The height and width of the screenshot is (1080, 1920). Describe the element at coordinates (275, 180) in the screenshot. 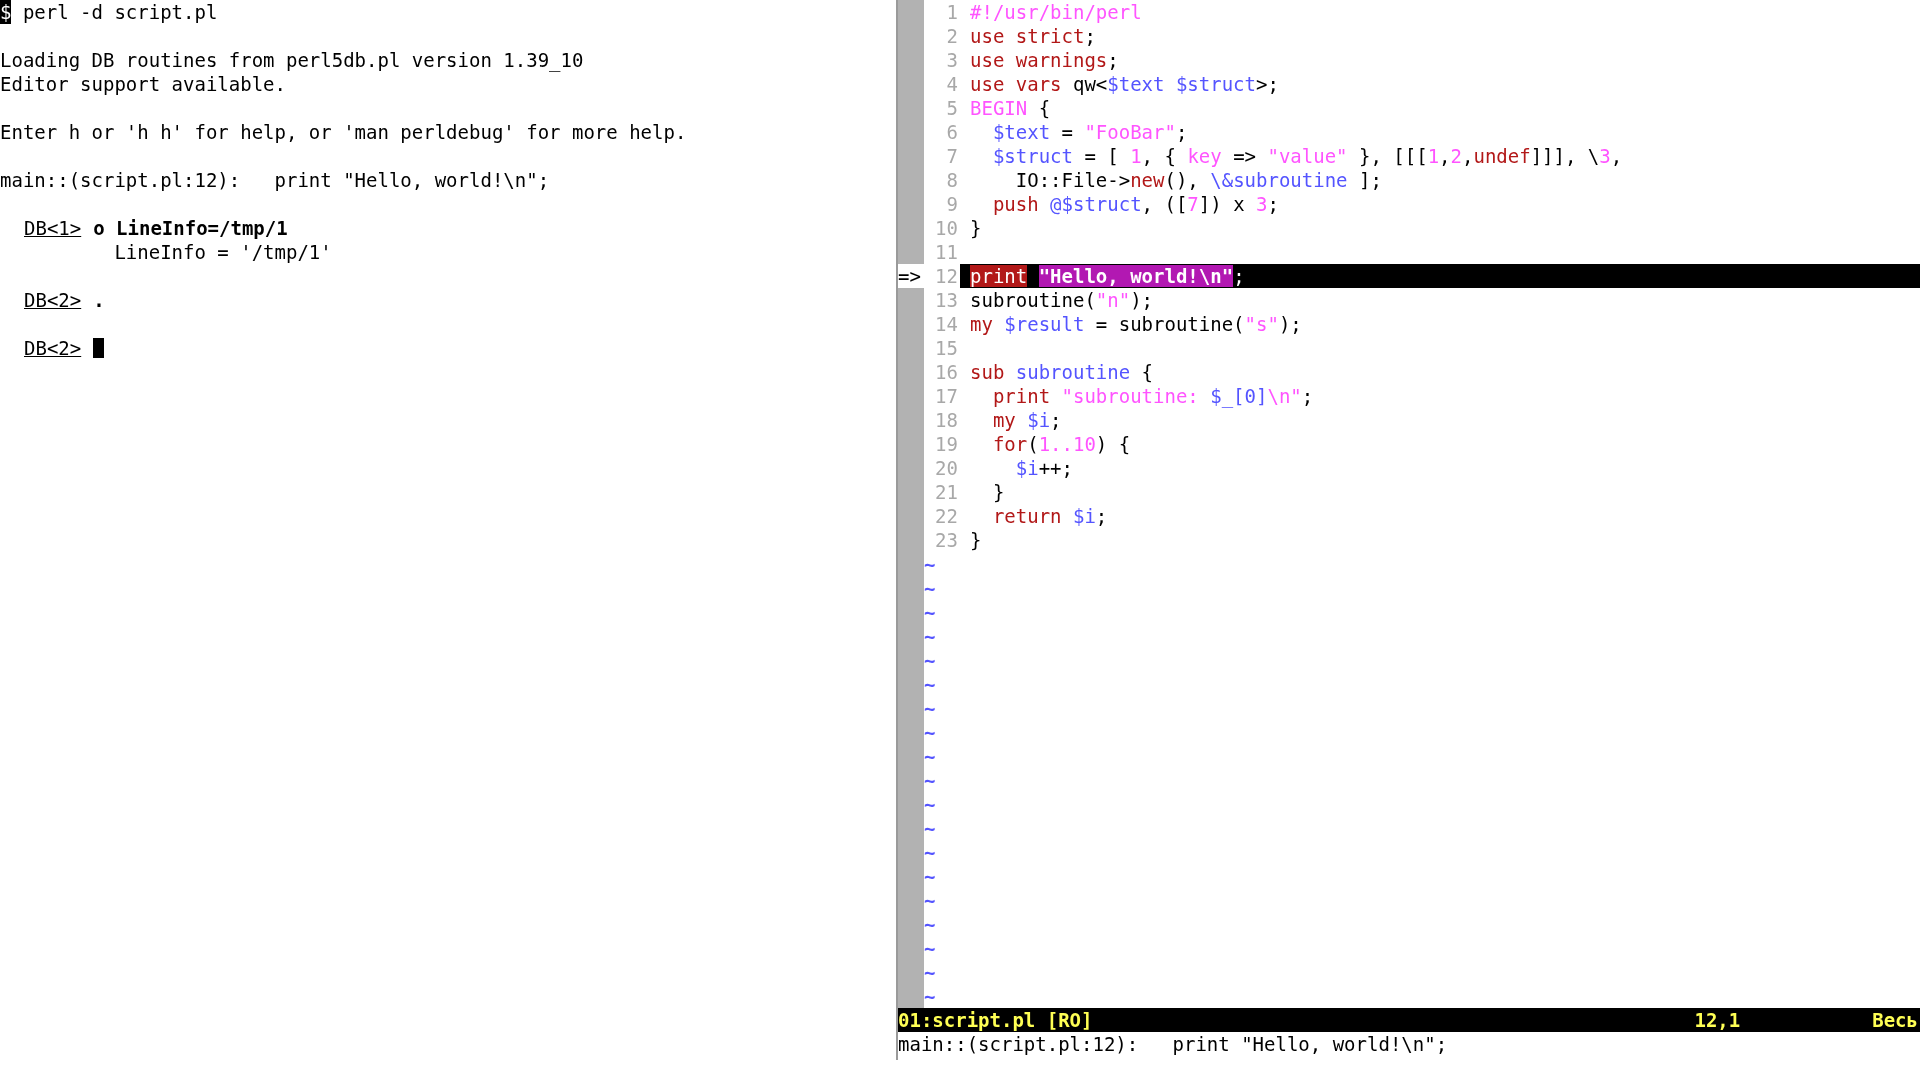

I see `terminal-output: main::(script.pl:12): print "Hello, world!\n";` at that location.